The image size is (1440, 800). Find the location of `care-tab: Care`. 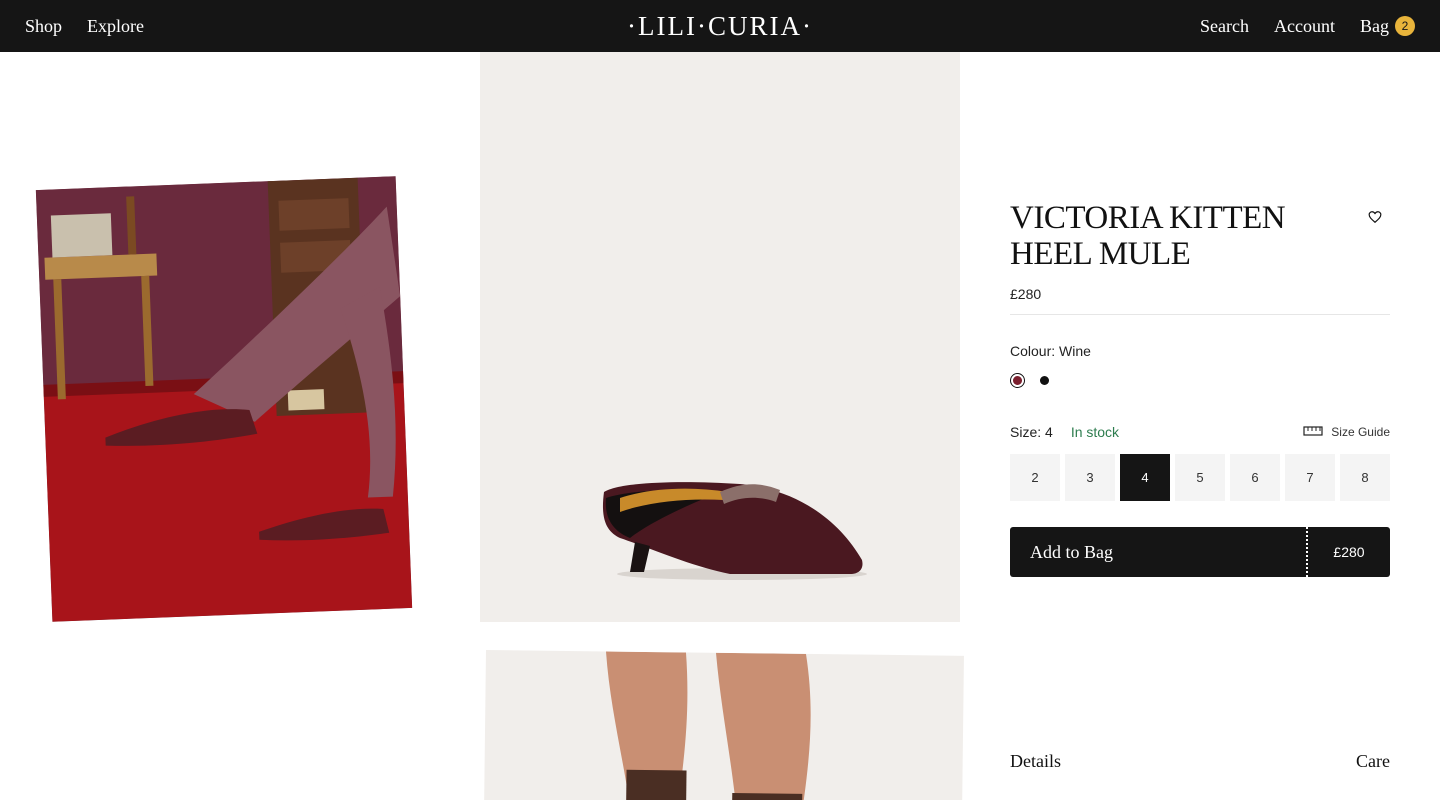

care-tab: Care is located at coordinates (1373, 761).